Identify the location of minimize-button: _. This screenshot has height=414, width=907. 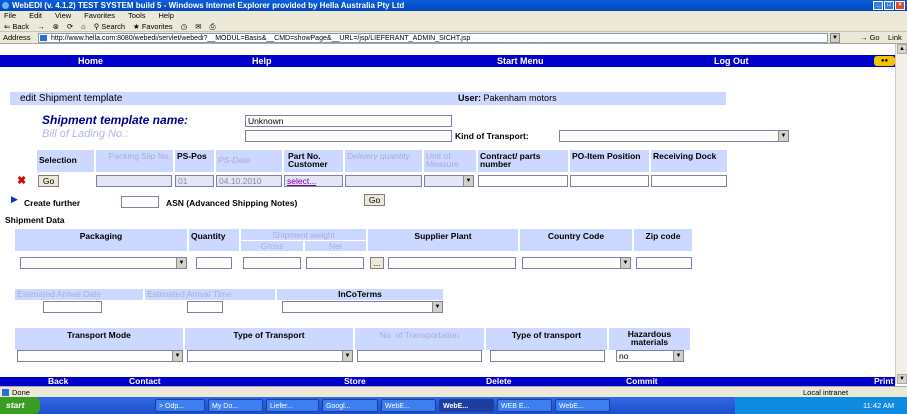
(878, 5).